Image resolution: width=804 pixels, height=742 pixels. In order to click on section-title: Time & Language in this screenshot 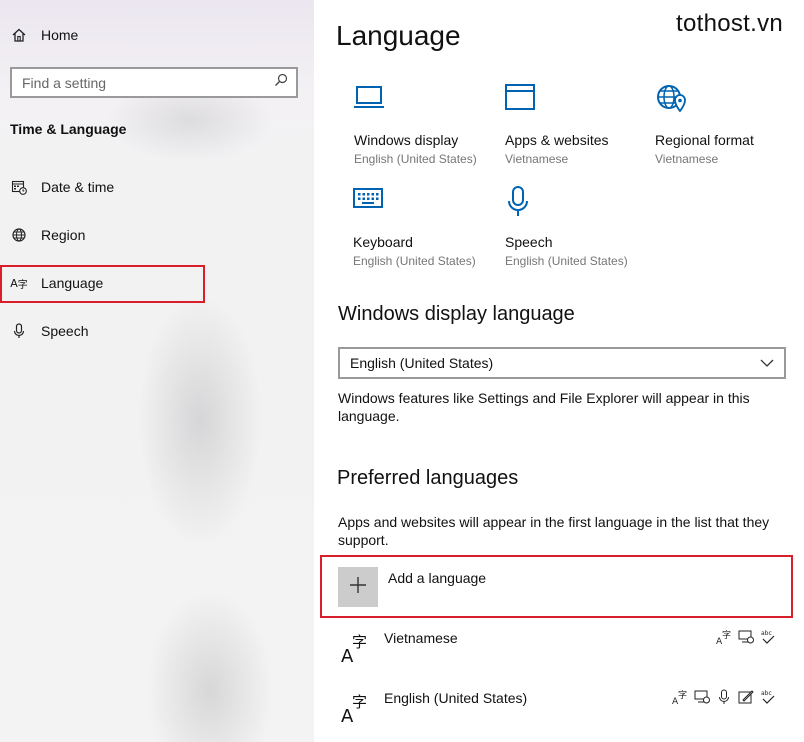, I will do `click(68, 129)`.